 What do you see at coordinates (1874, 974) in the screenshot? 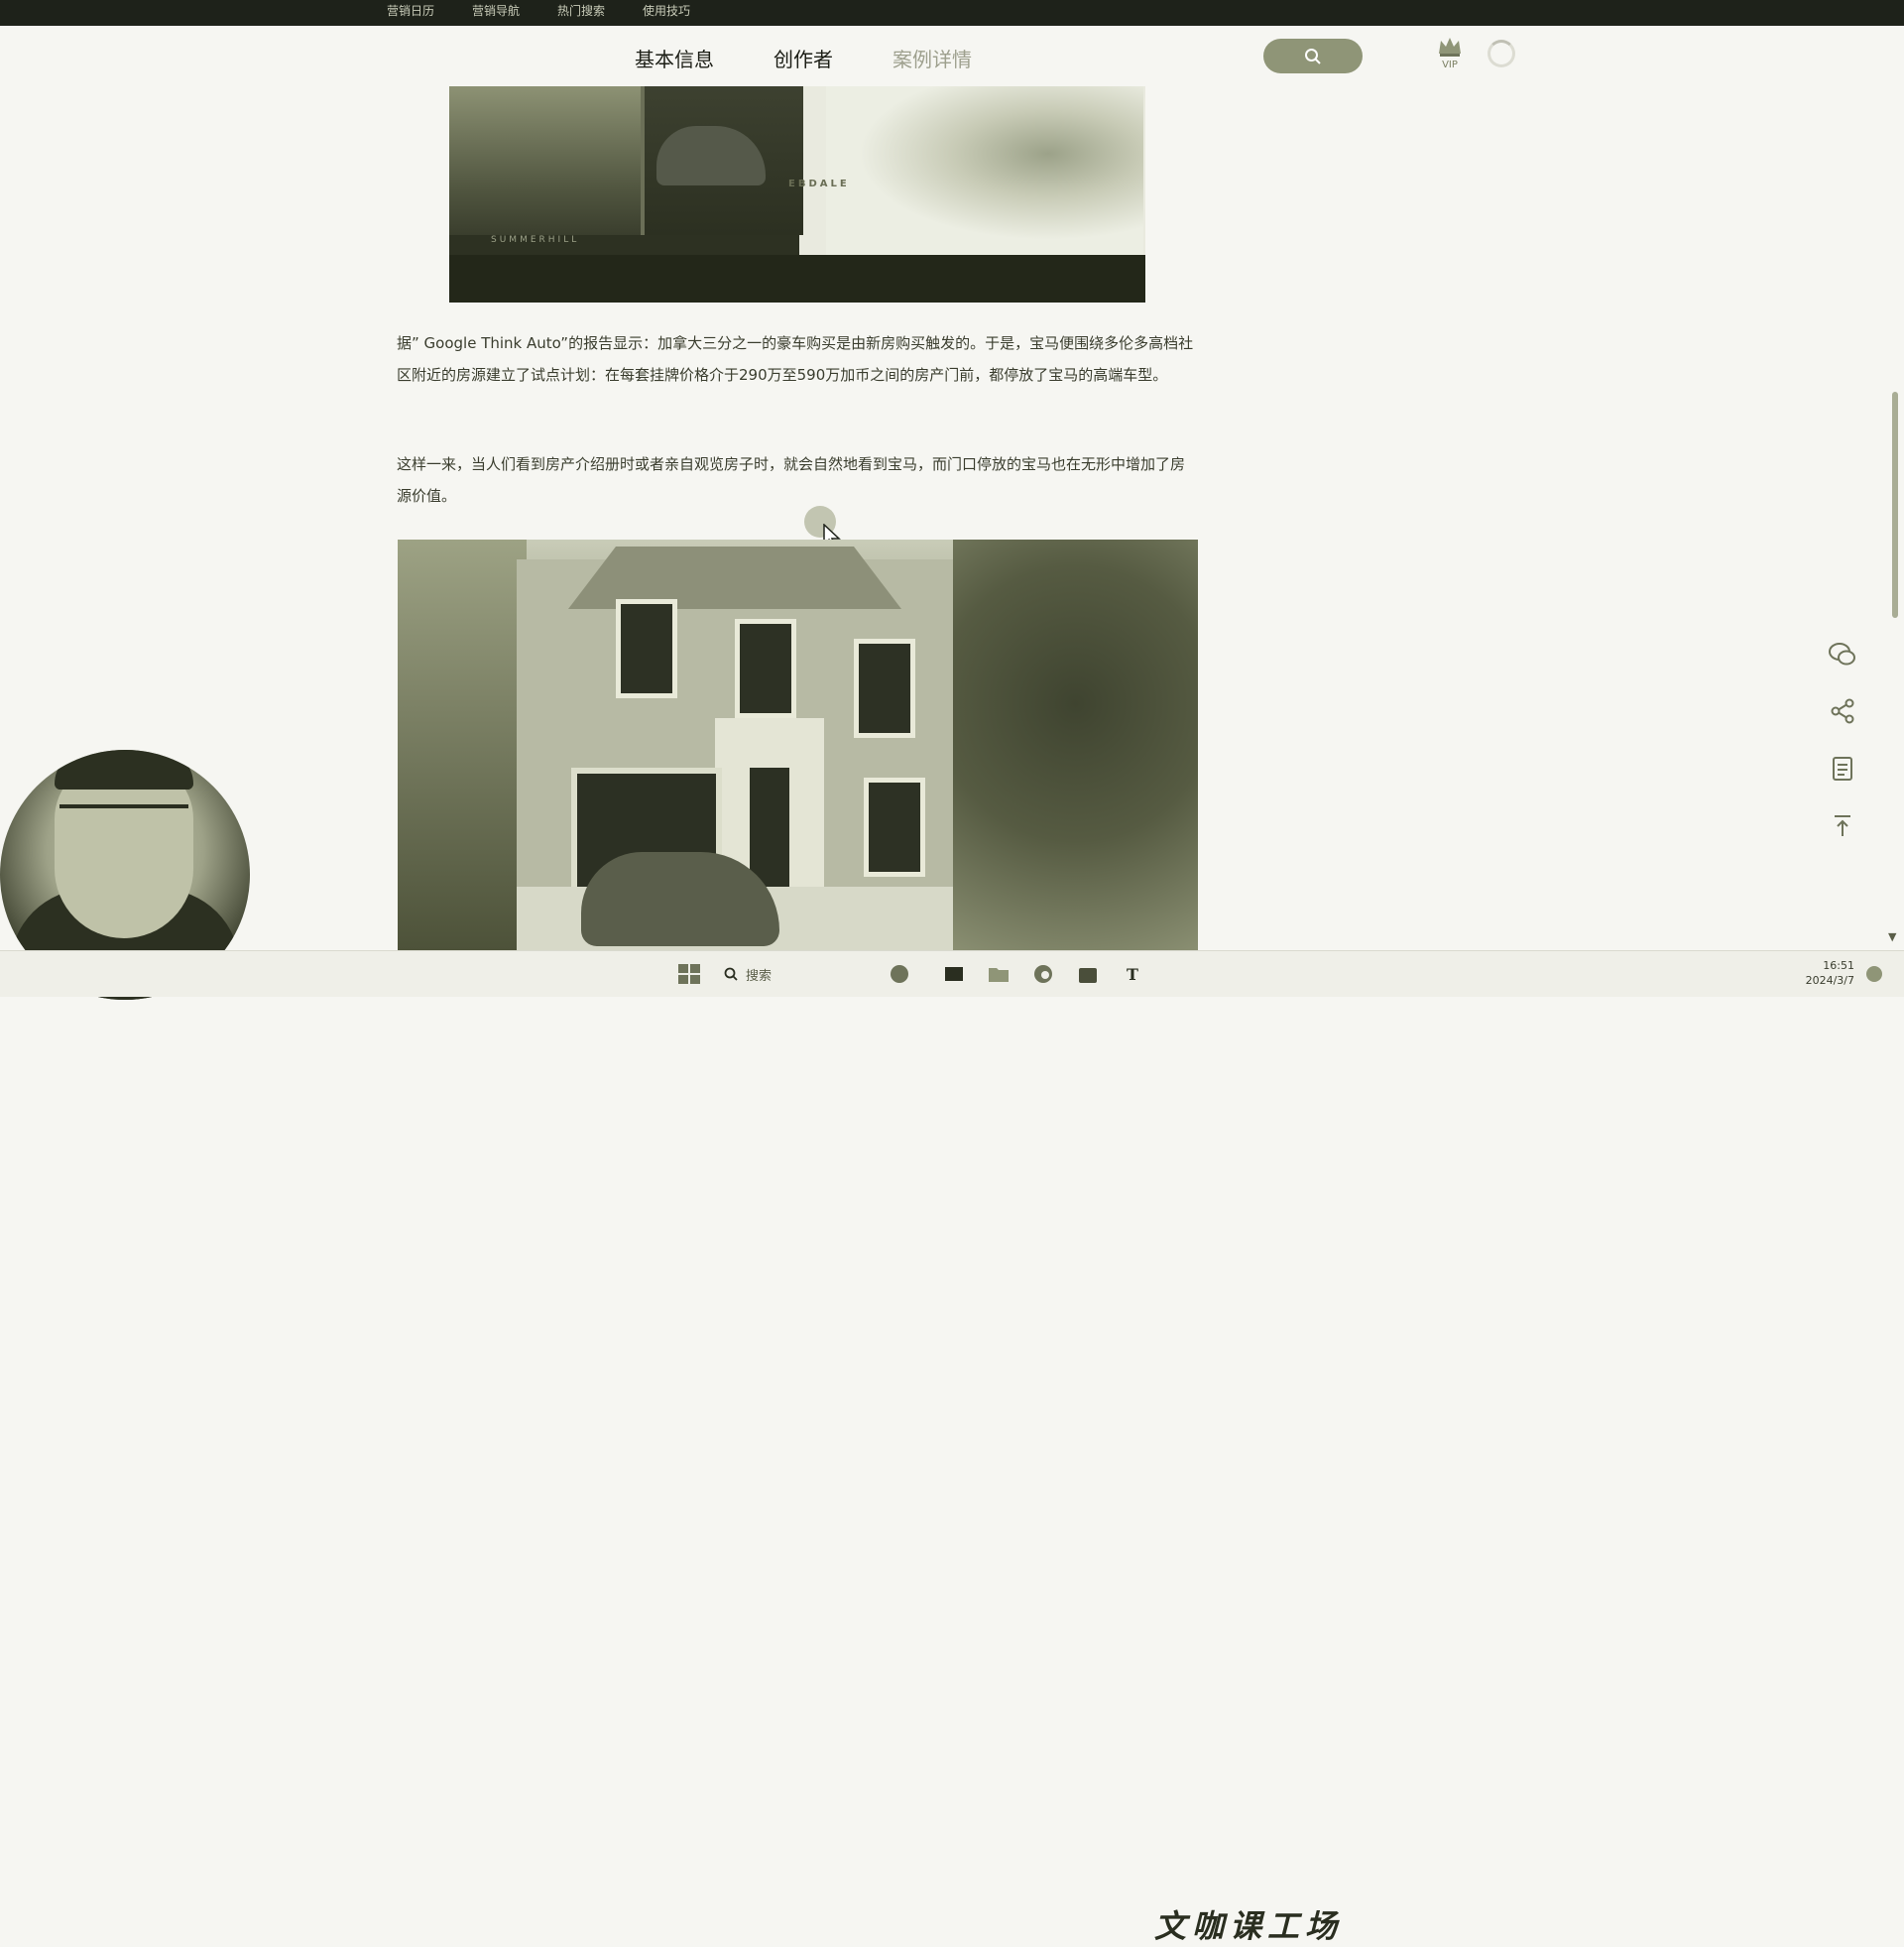
I see `notification-icon` at bounding box center [1874, 974].